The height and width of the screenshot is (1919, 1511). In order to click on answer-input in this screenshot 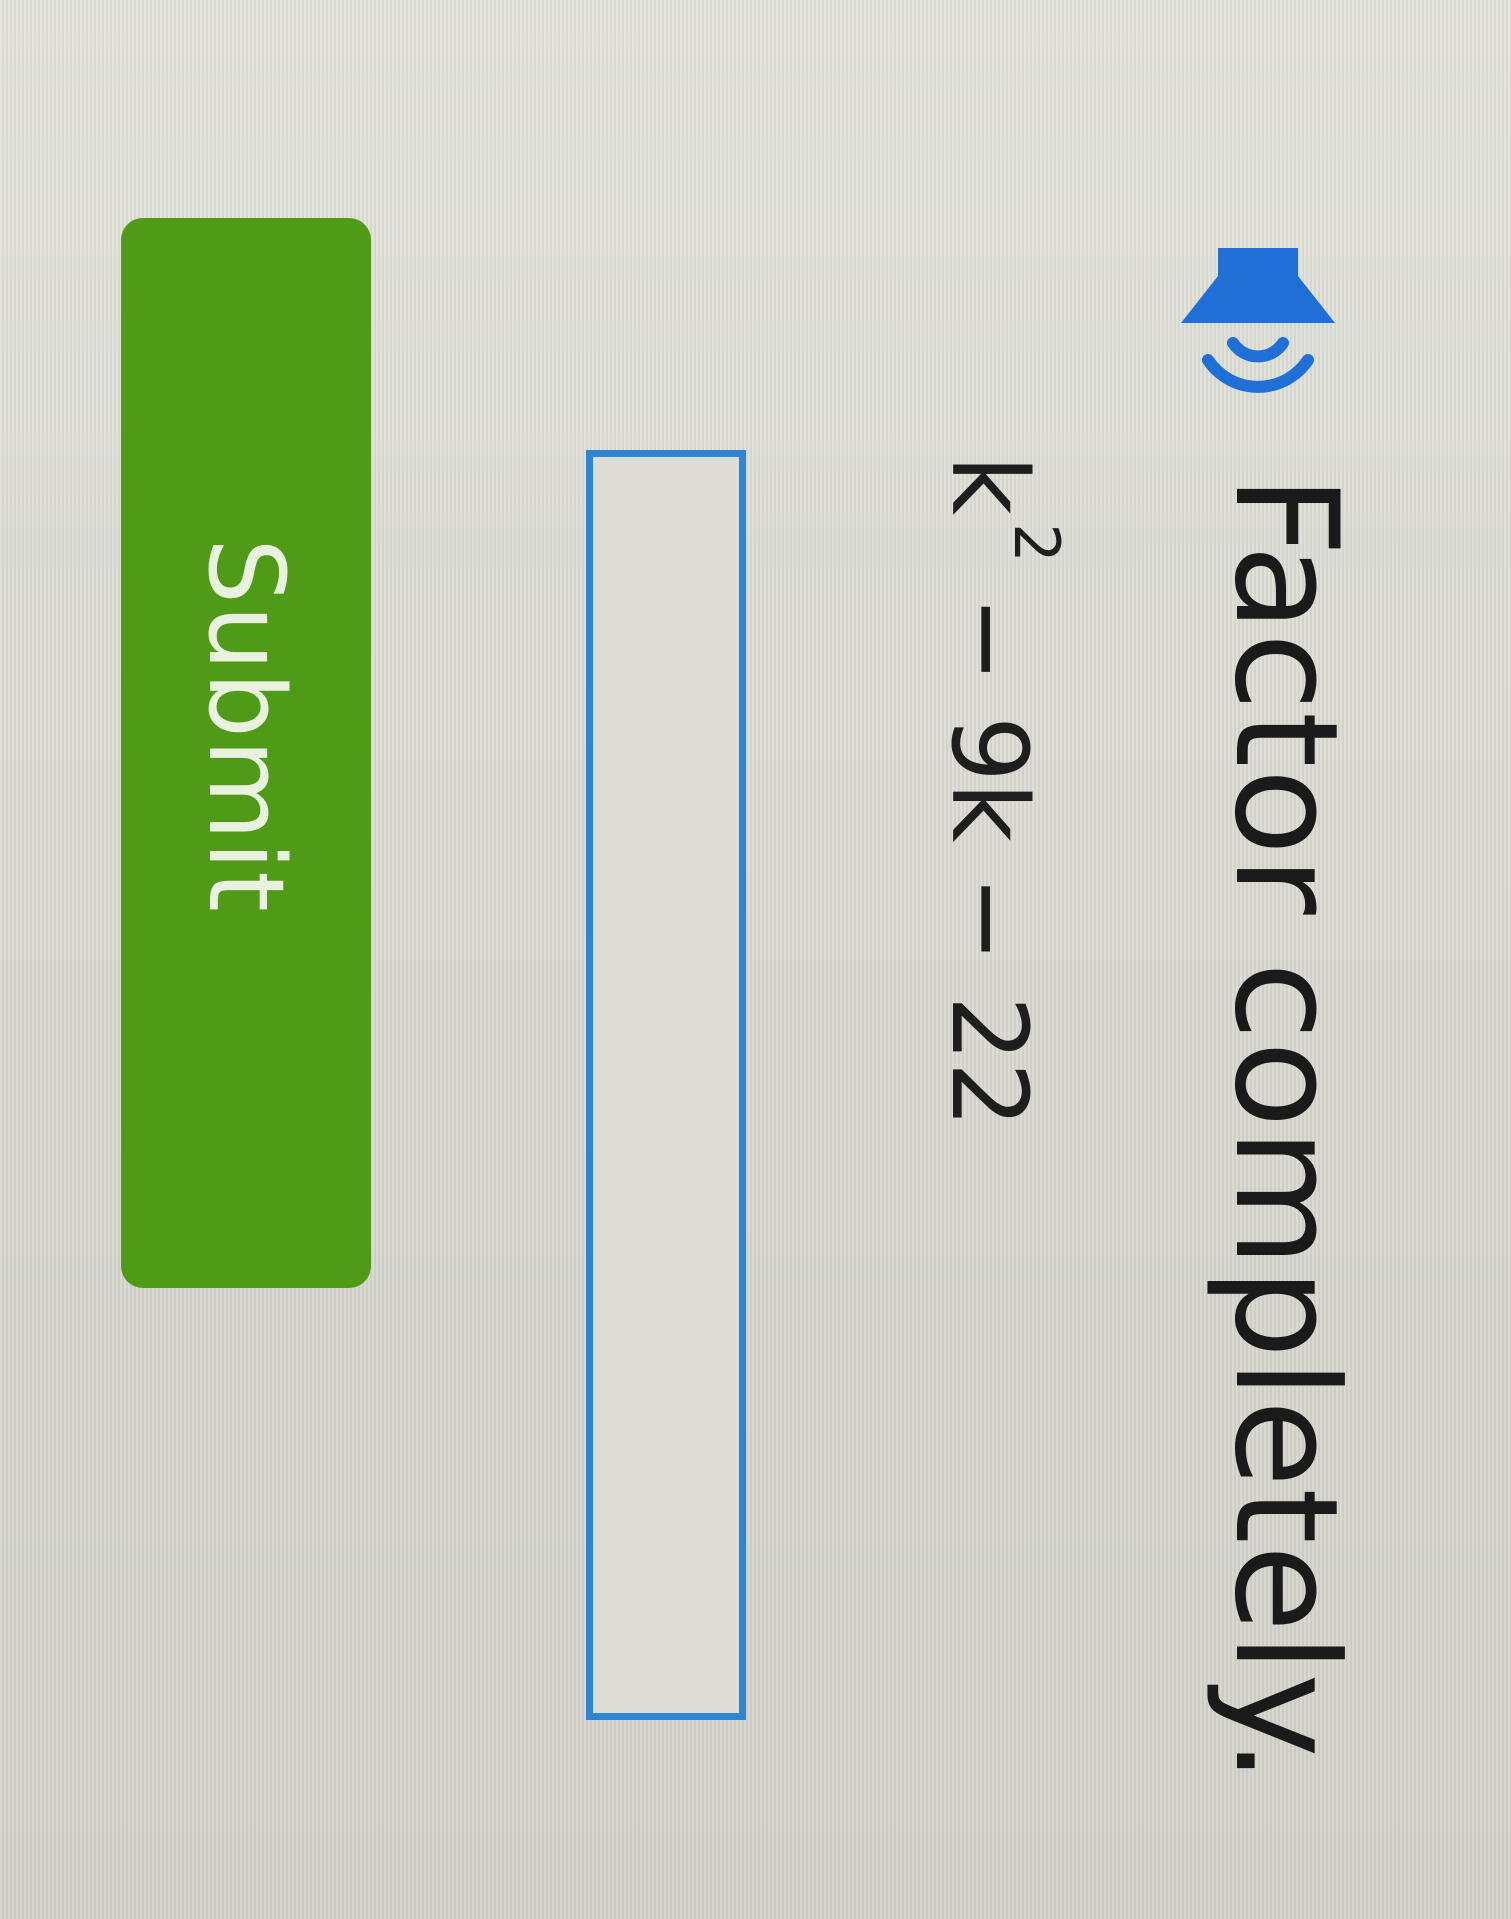, I will do `click(666, 1085)`.